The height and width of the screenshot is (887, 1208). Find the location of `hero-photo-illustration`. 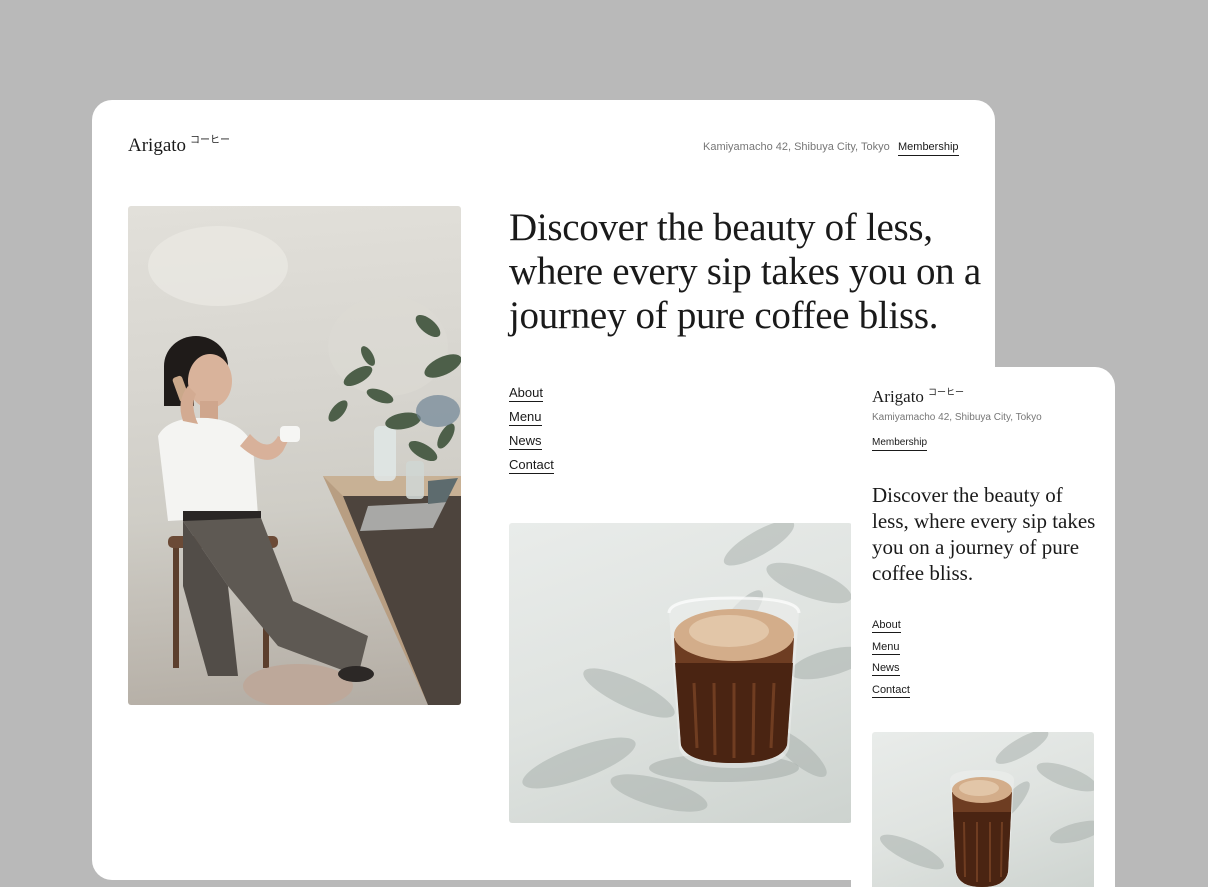

hero-photo-illustration is located at coordinates (304, 465).